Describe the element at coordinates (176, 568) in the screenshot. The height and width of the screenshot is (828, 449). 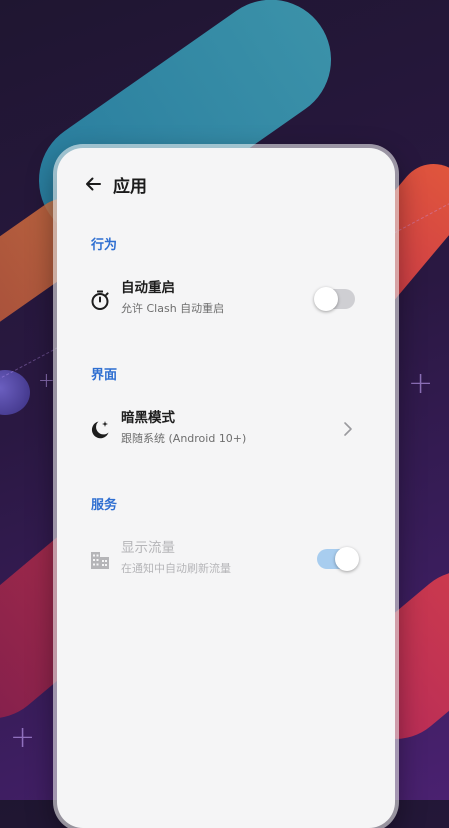
I see `setting-subtitle: 在通知中自动刷新流量` at that location.